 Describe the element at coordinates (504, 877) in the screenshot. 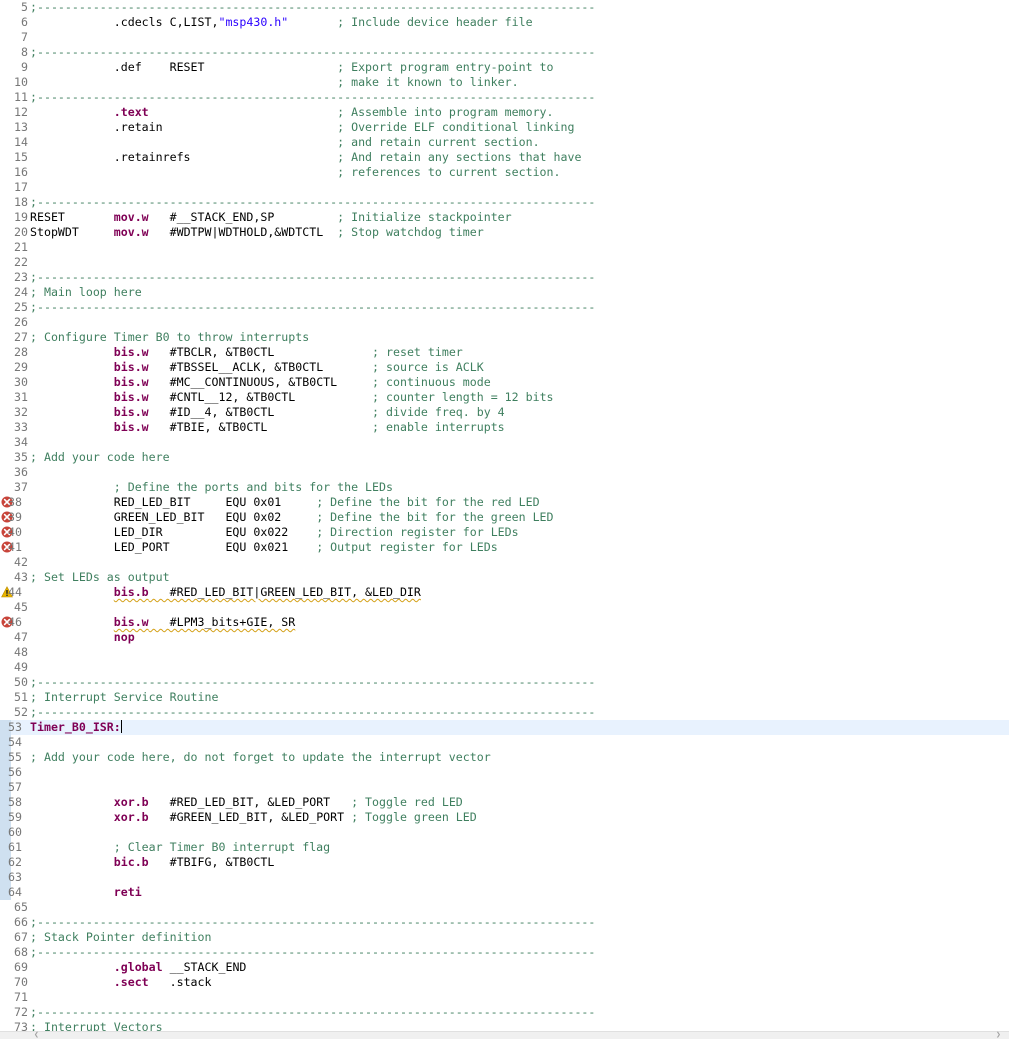

I see `code-line: 63` at that location.